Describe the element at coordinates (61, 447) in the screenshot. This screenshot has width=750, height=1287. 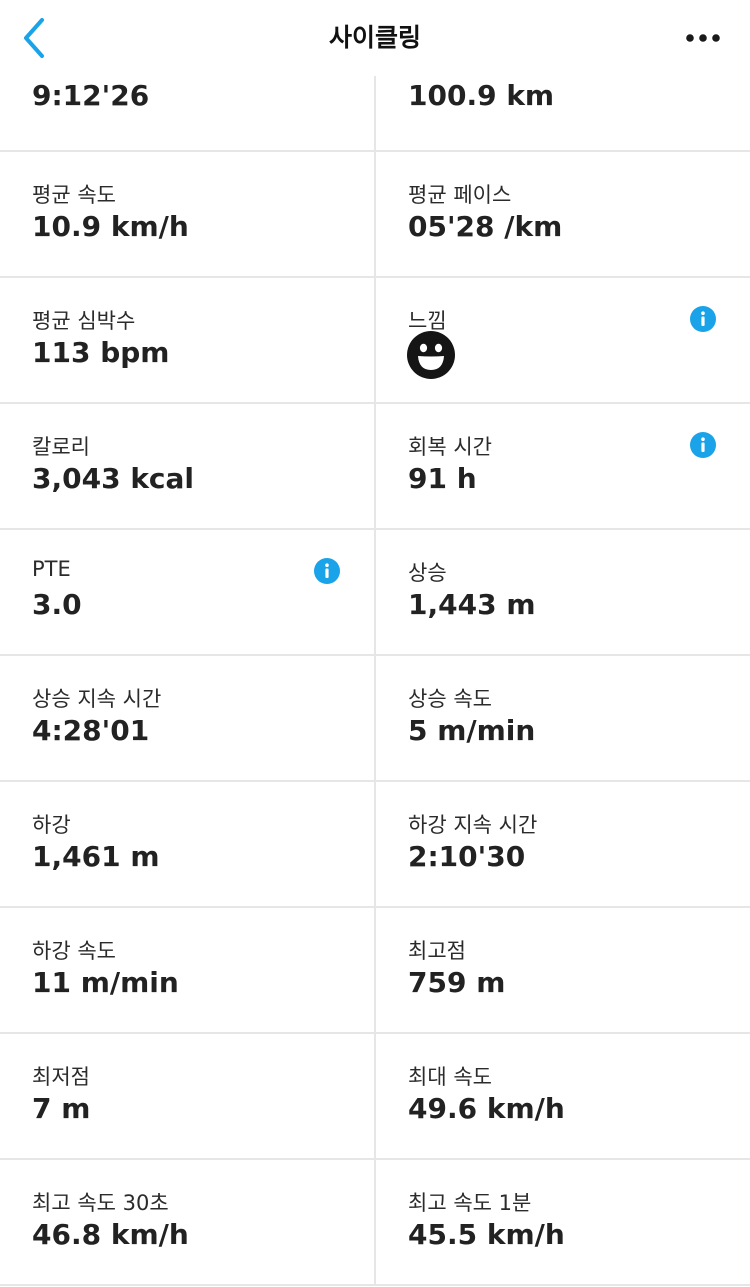
I see `stat-label: 칼로리` at that location.